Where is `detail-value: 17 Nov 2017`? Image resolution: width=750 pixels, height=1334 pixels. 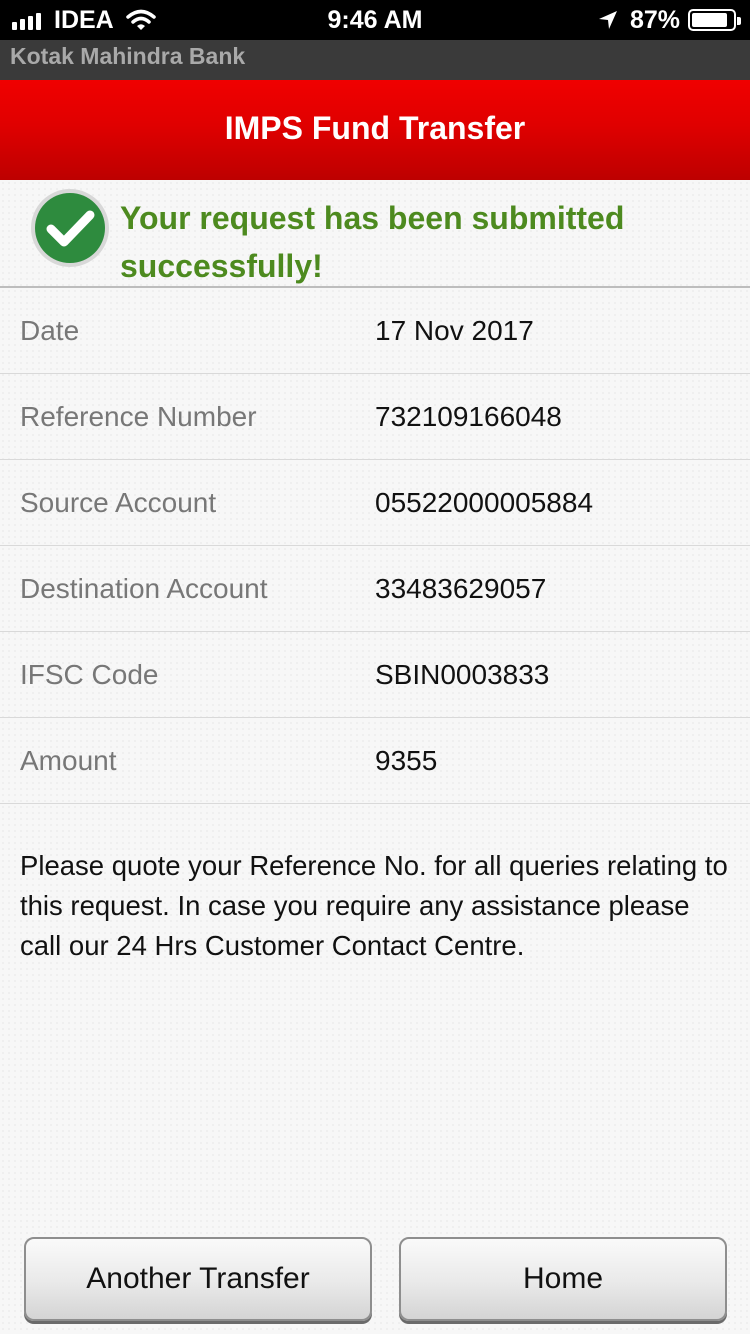 detail-value: 17 Nov 2017 is located at coordinates (454, 330).